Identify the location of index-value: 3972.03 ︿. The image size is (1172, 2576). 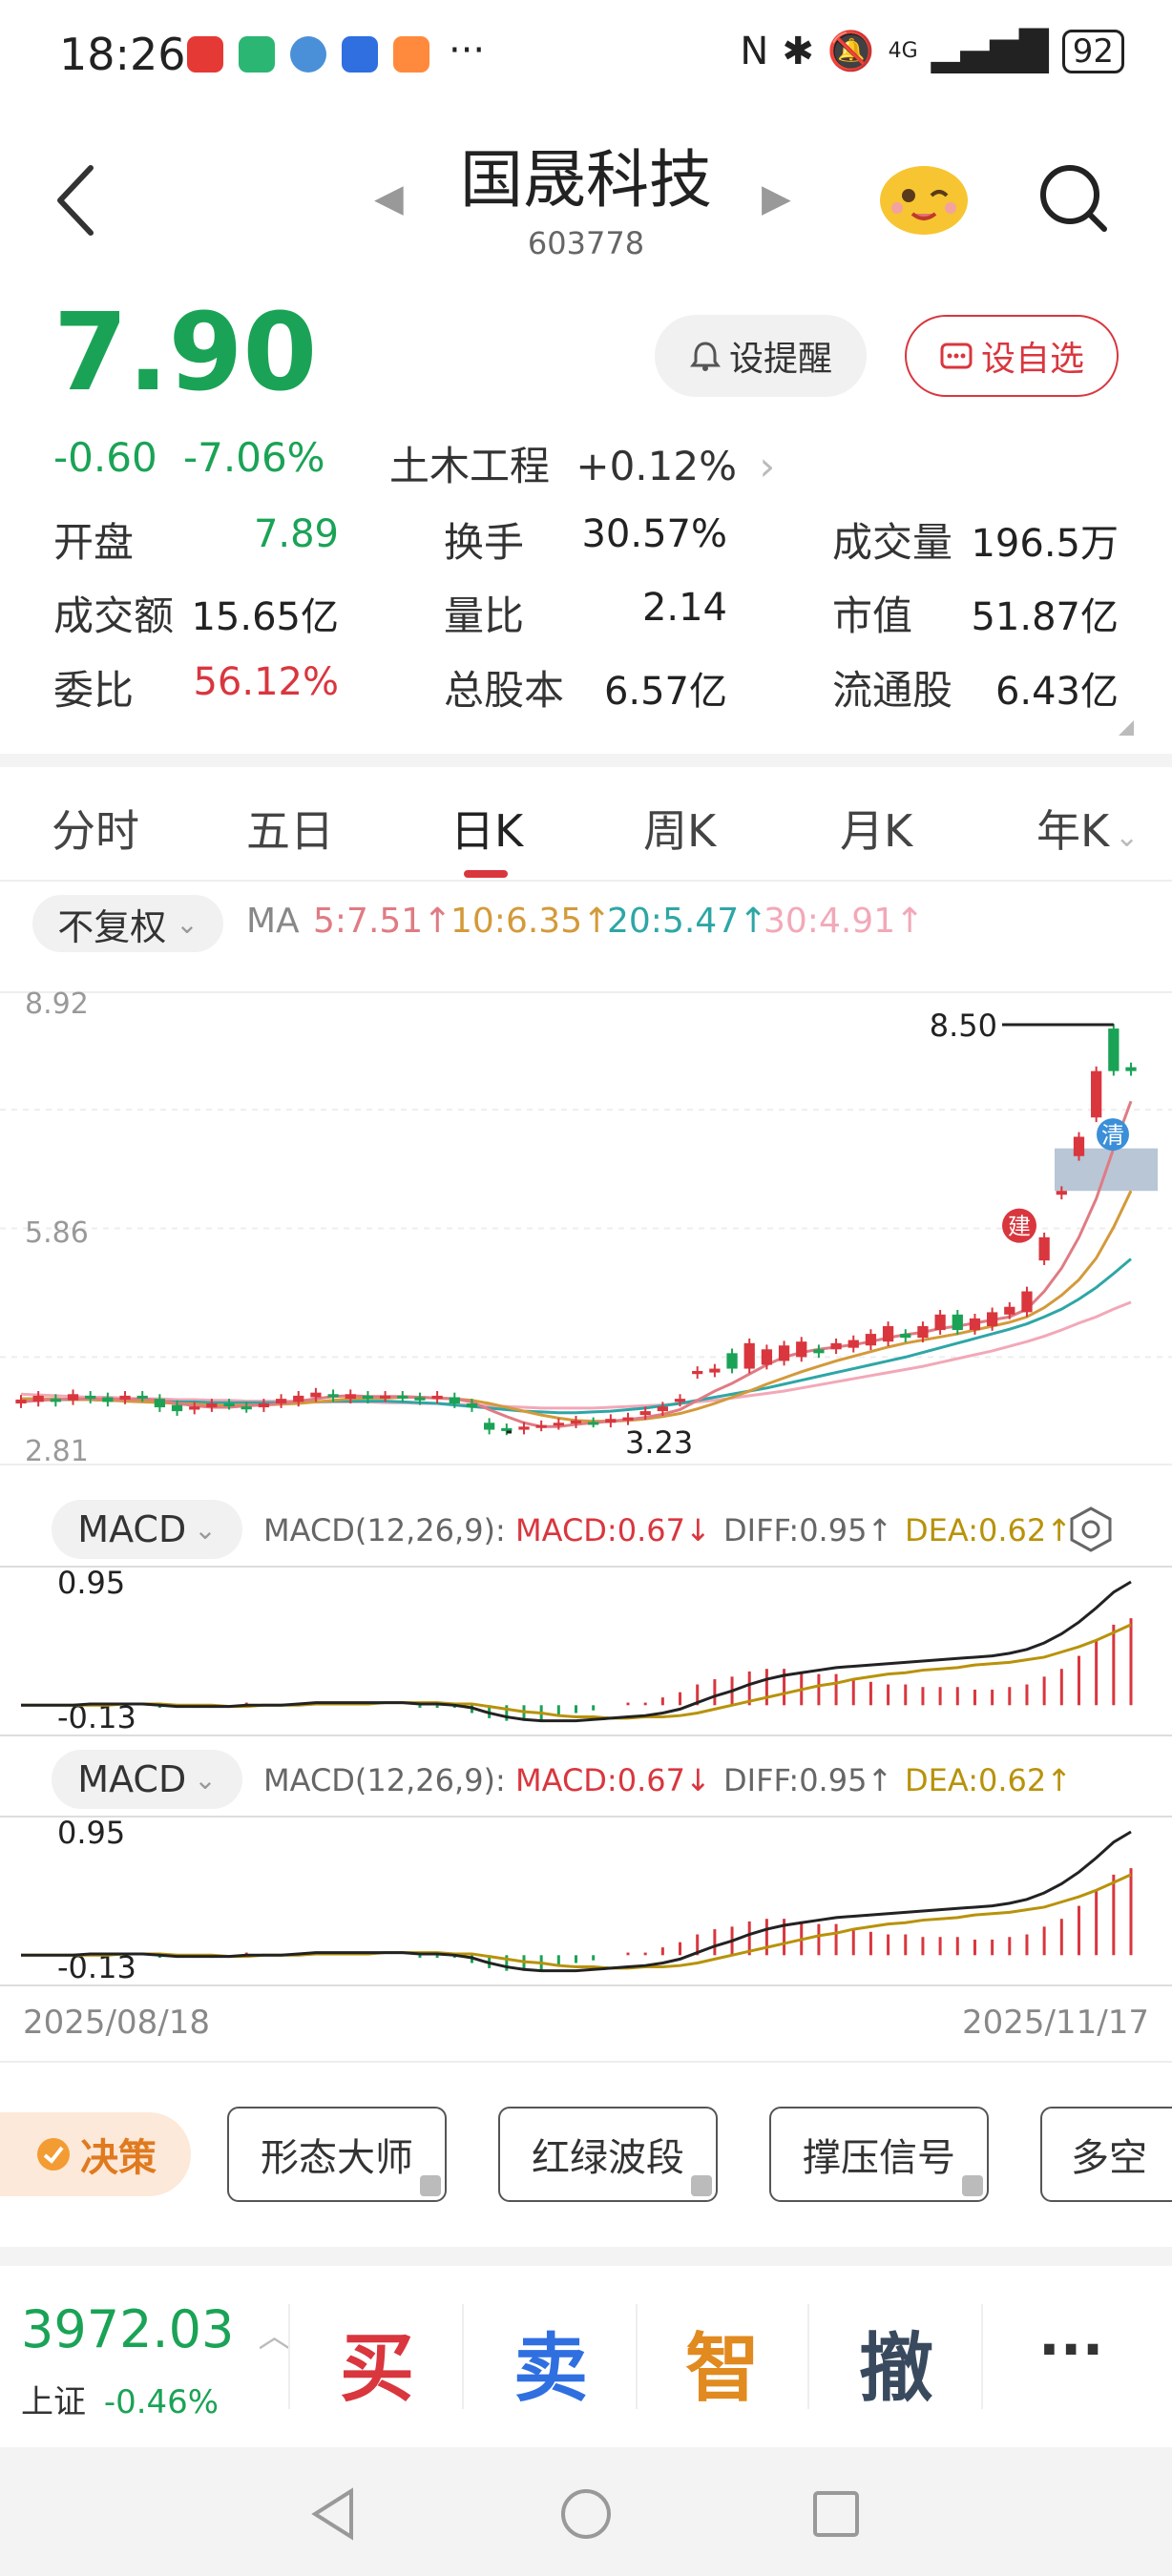
(155, 2329).